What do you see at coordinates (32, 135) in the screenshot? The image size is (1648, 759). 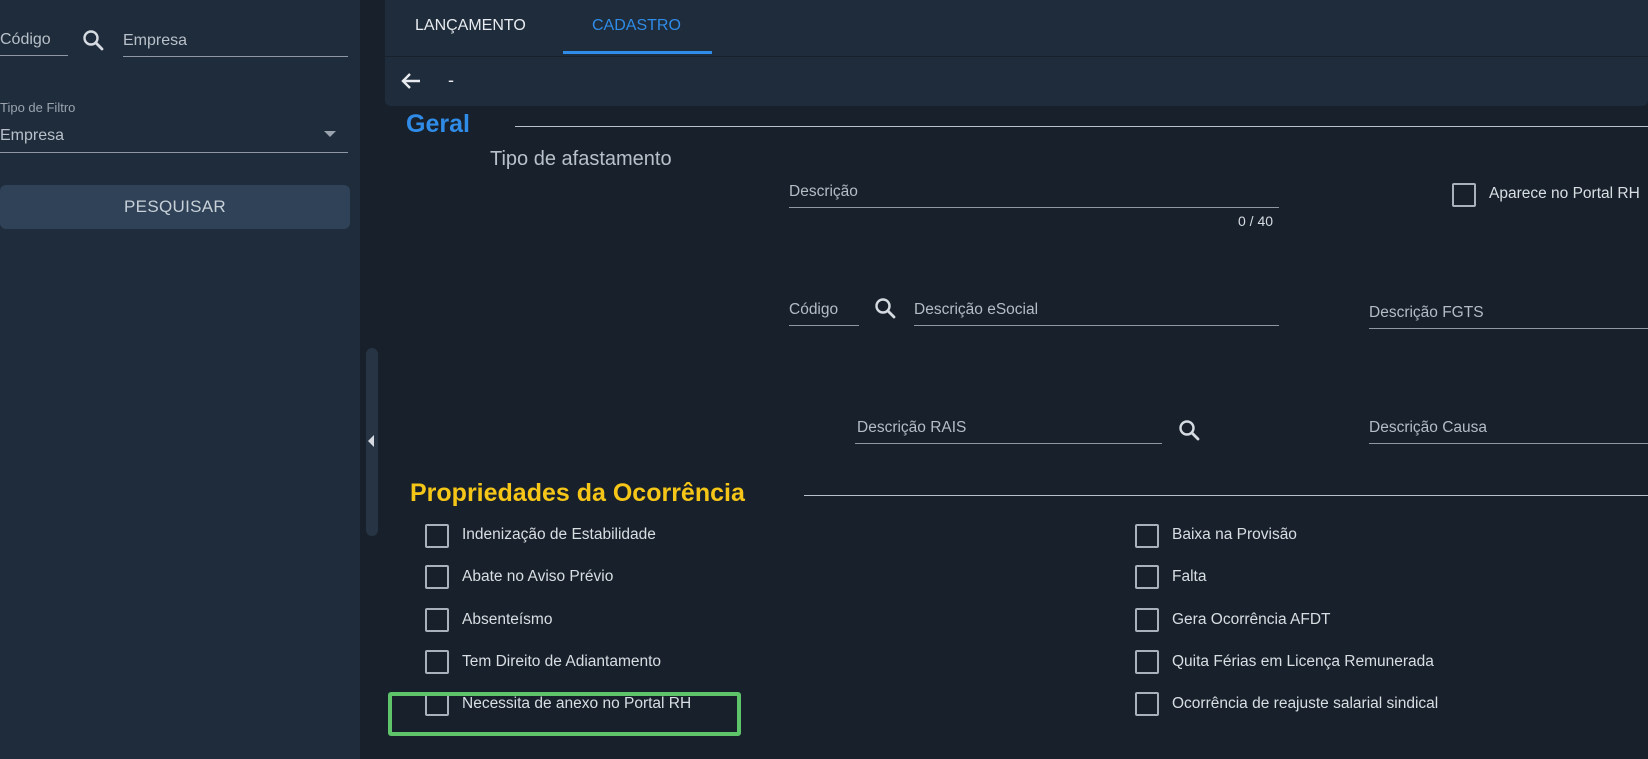 I see `tipo-filtro-value: Empresa` at bounding box center [32, 135].